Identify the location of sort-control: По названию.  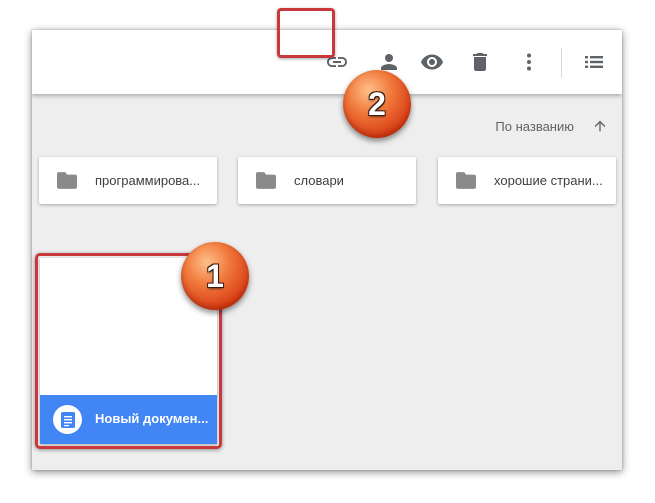
(551, 126).